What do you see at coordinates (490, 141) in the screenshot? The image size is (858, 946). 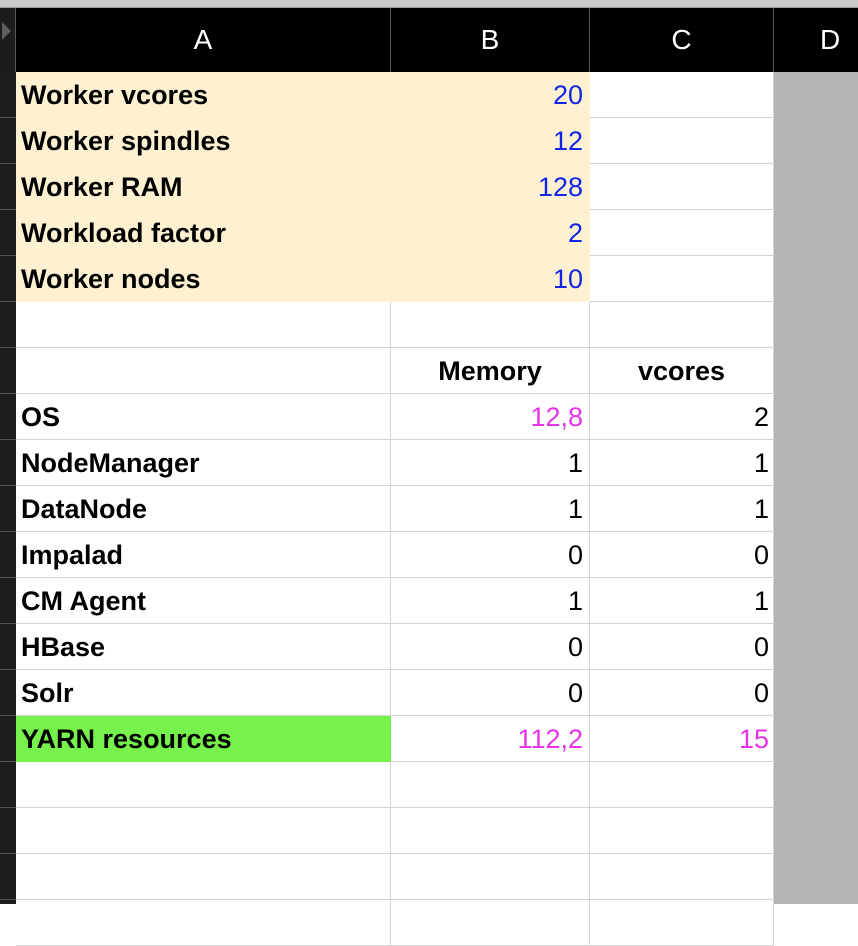 I see `input-value-cell: 12` at bounding box center [490, 141].